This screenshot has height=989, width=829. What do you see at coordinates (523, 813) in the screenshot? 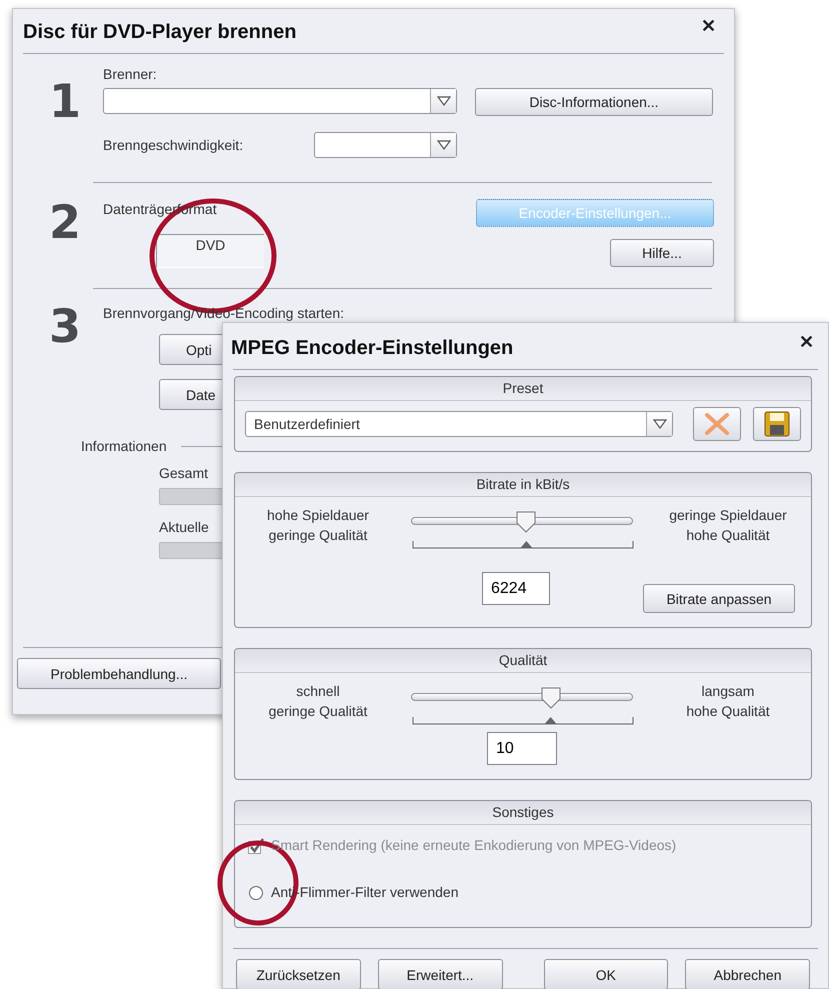
I see `group-title: Sonstiges` at bounding box center [523, 813].